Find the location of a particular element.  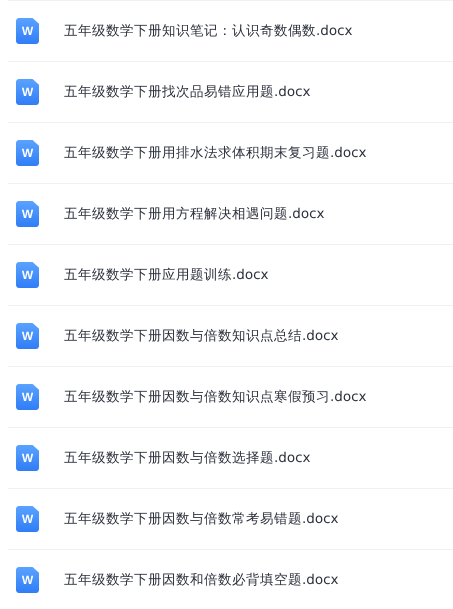

file-row: W 五年级数学下册因数和倍数必背填空题.docx is located at coordinates (230, 579).